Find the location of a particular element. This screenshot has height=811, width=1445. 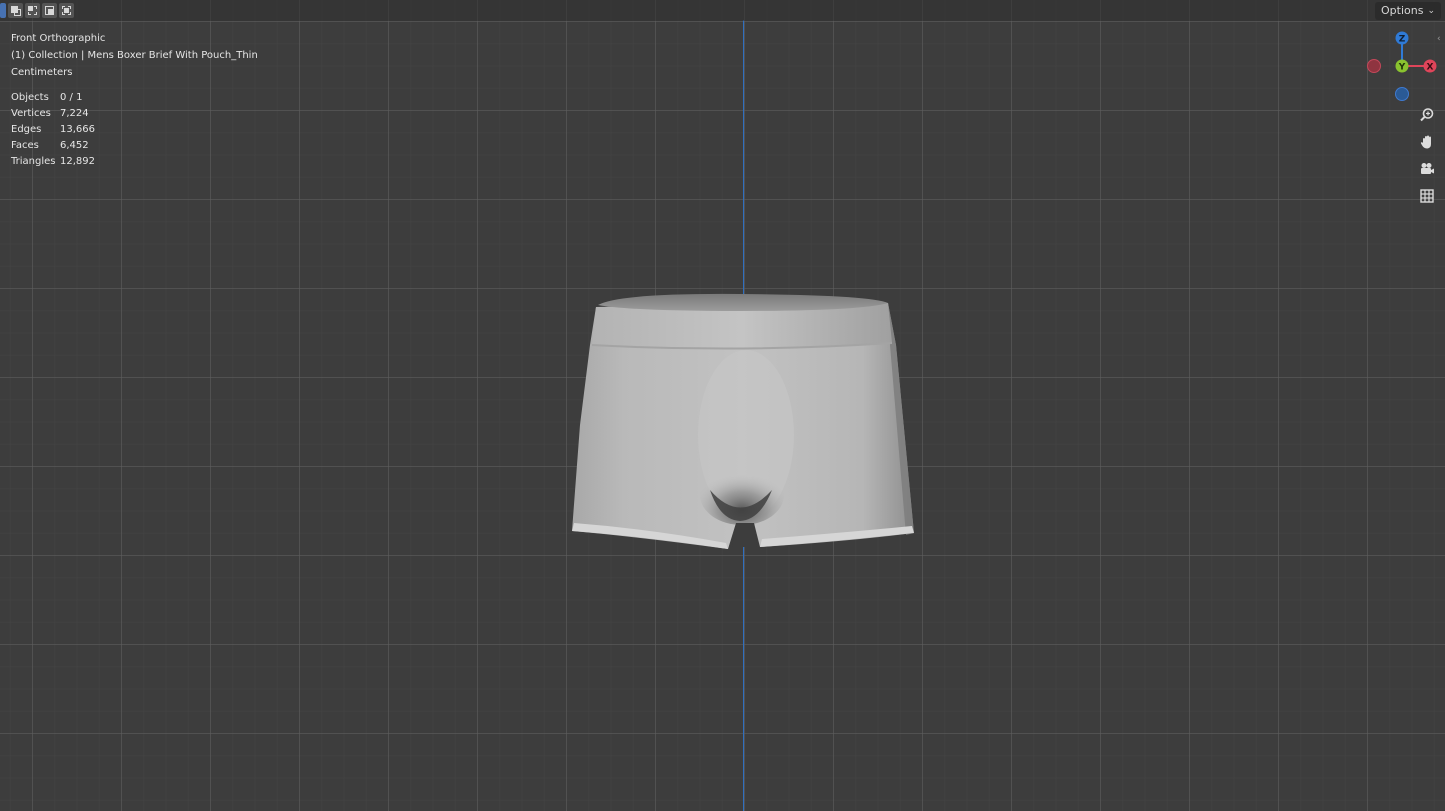

invert-selection-button is located at coordinates (49, 10).